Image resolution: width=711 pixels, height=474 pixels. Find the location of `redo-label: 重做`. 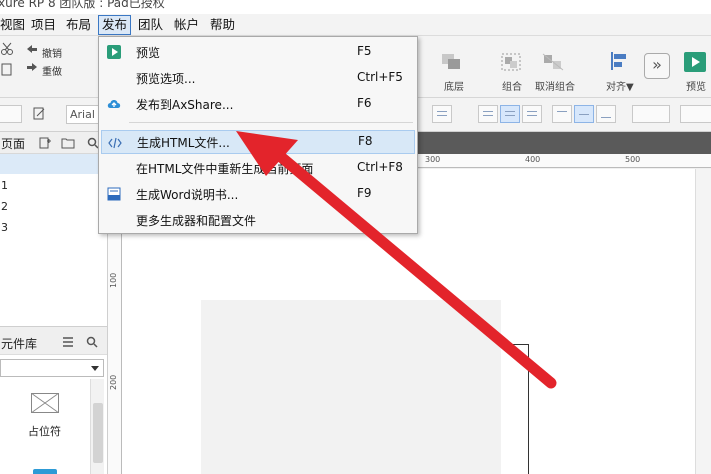

redo-label: 重做 is located at coordinates (52, 70).